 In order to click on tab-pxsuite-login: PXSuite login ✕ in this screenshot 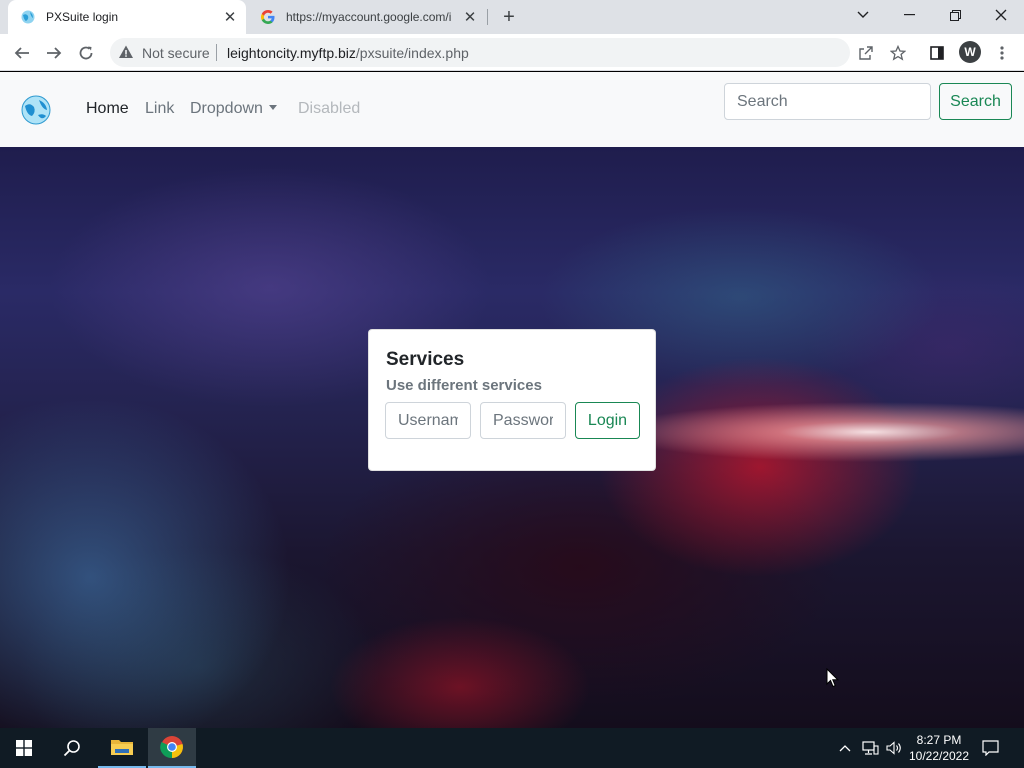, I will do `click(127, 17)`.